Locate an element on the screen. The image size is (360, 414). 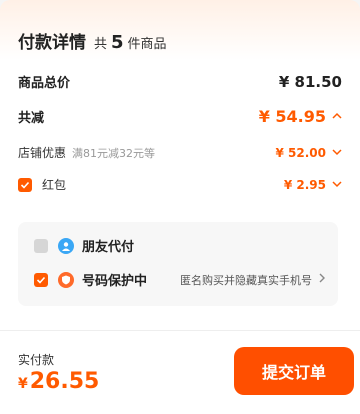
privacy-option: 号码保护中 匿名购买并隐藏真实手机号 is located at coordinates (180, 279).